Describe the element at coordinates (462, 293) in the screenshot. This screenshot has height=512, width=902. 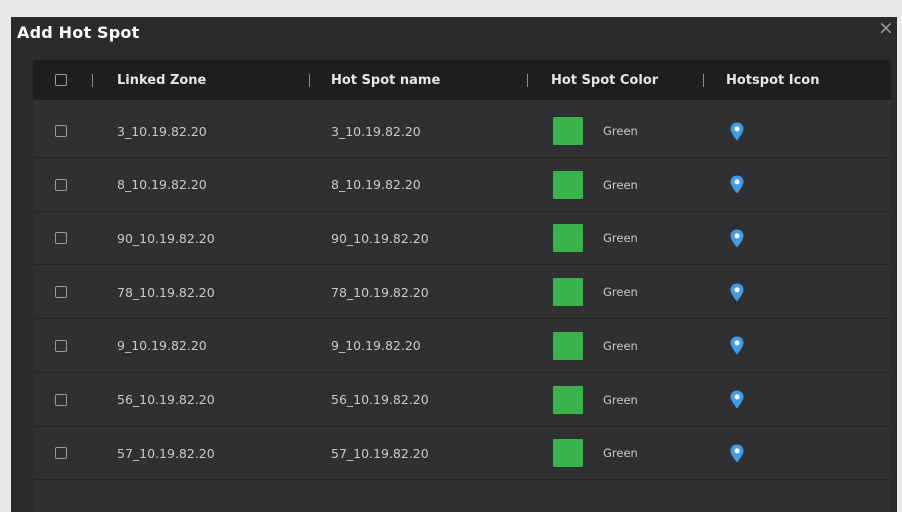
I see `table-row: 78_10.19.82.20 78_10.19.82.20 Green` at that location.